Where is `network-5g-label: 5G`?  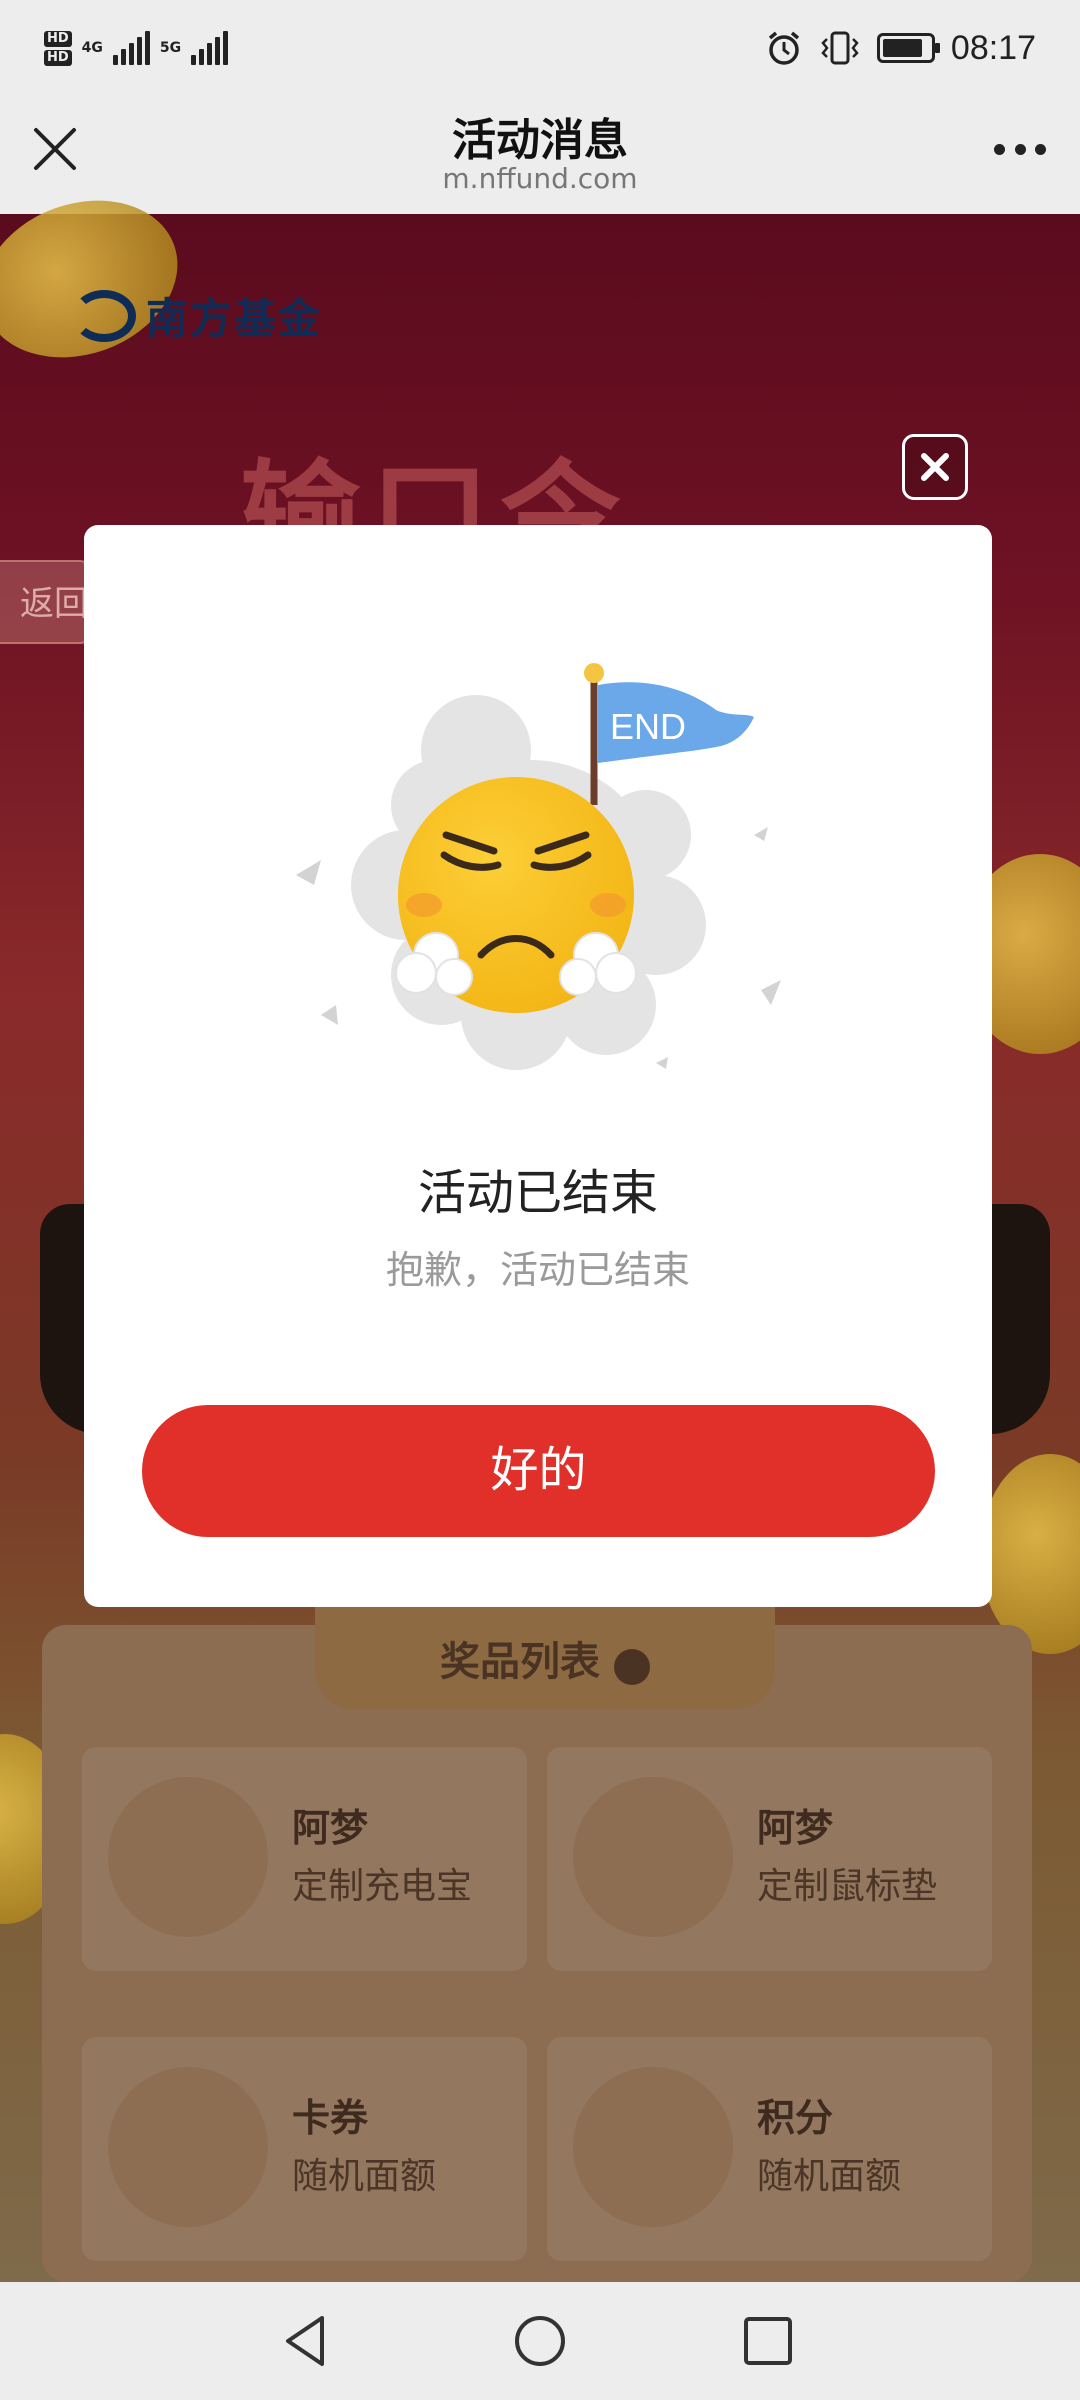
network-5g-label: 5G is located at coordinates (170, 48).